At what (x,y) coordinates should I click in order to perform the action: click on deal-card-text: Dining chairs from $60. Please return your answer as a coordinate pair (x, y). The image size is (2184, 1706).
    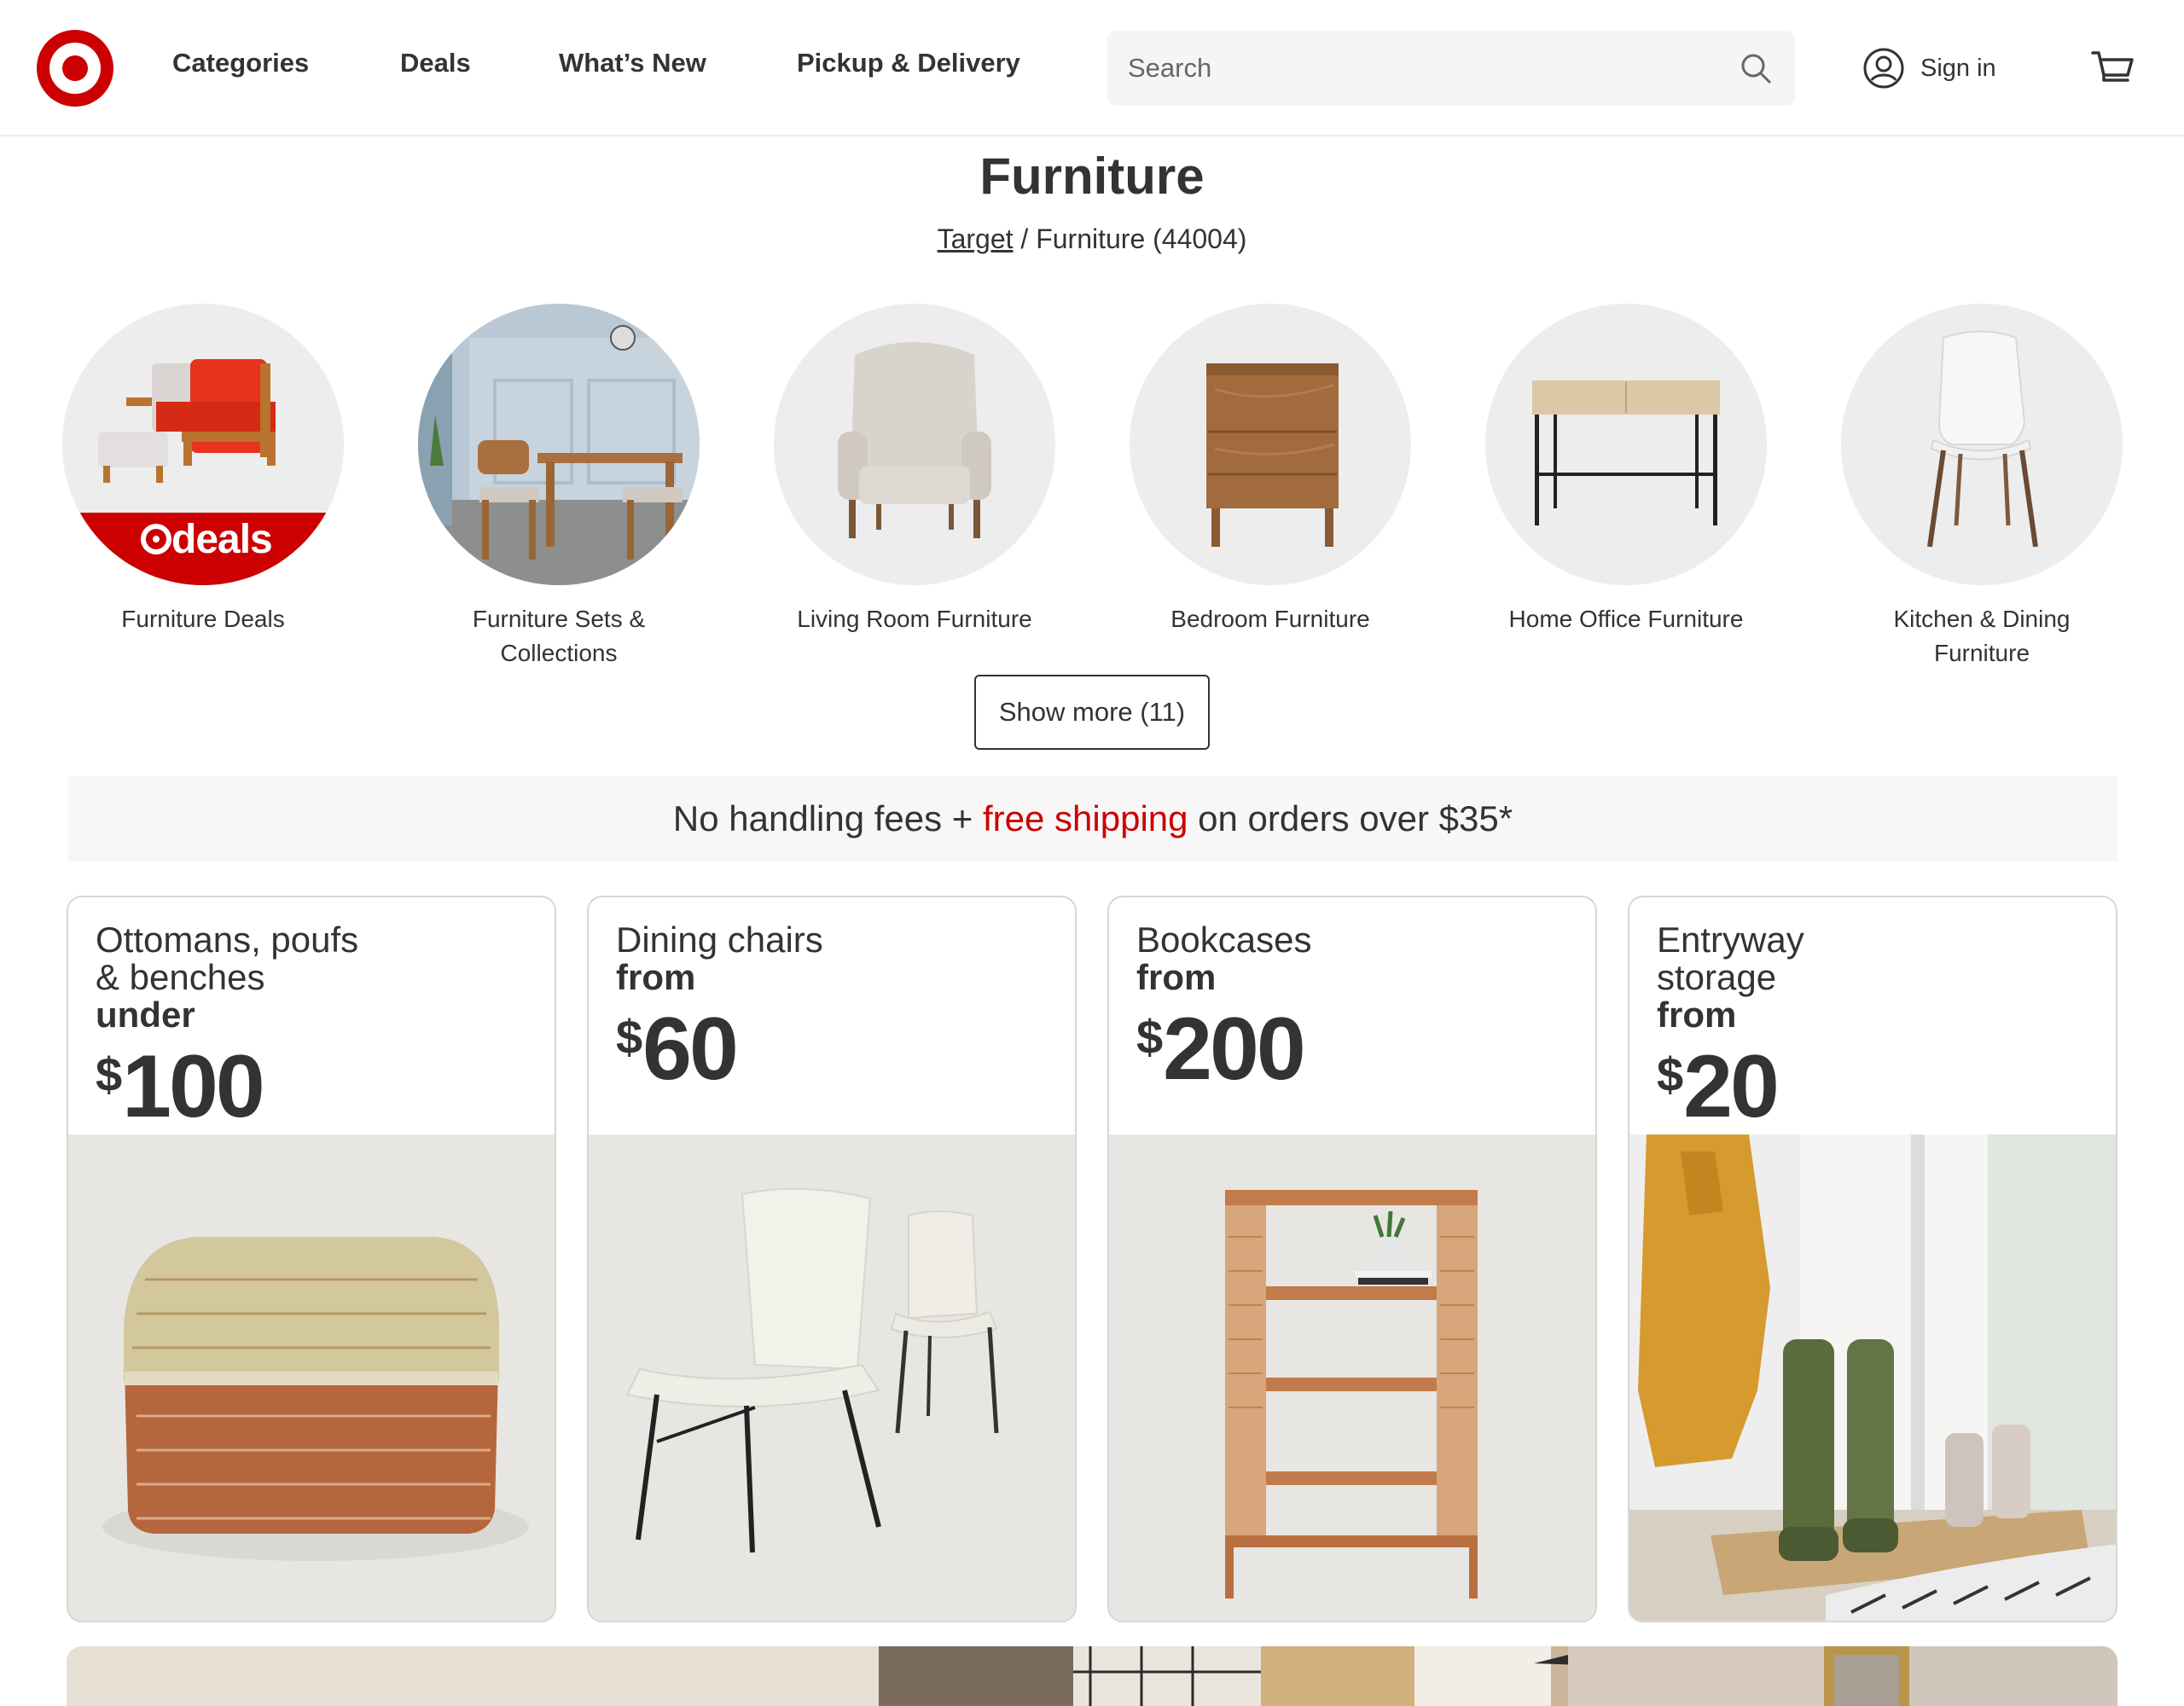
    Looking at the image, I should click on (838, 1019).